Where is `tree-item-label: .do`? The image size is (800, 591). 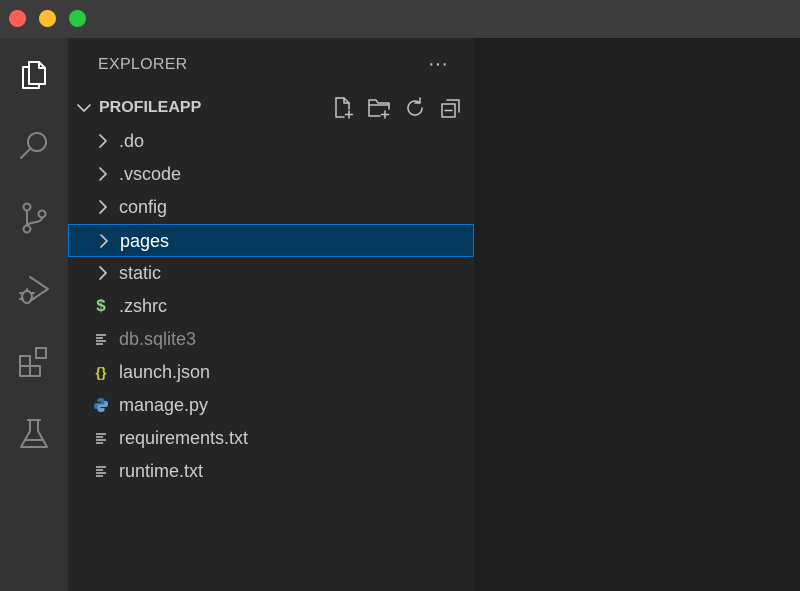
tree-item-label: .do is located at coordinates (132, 141).